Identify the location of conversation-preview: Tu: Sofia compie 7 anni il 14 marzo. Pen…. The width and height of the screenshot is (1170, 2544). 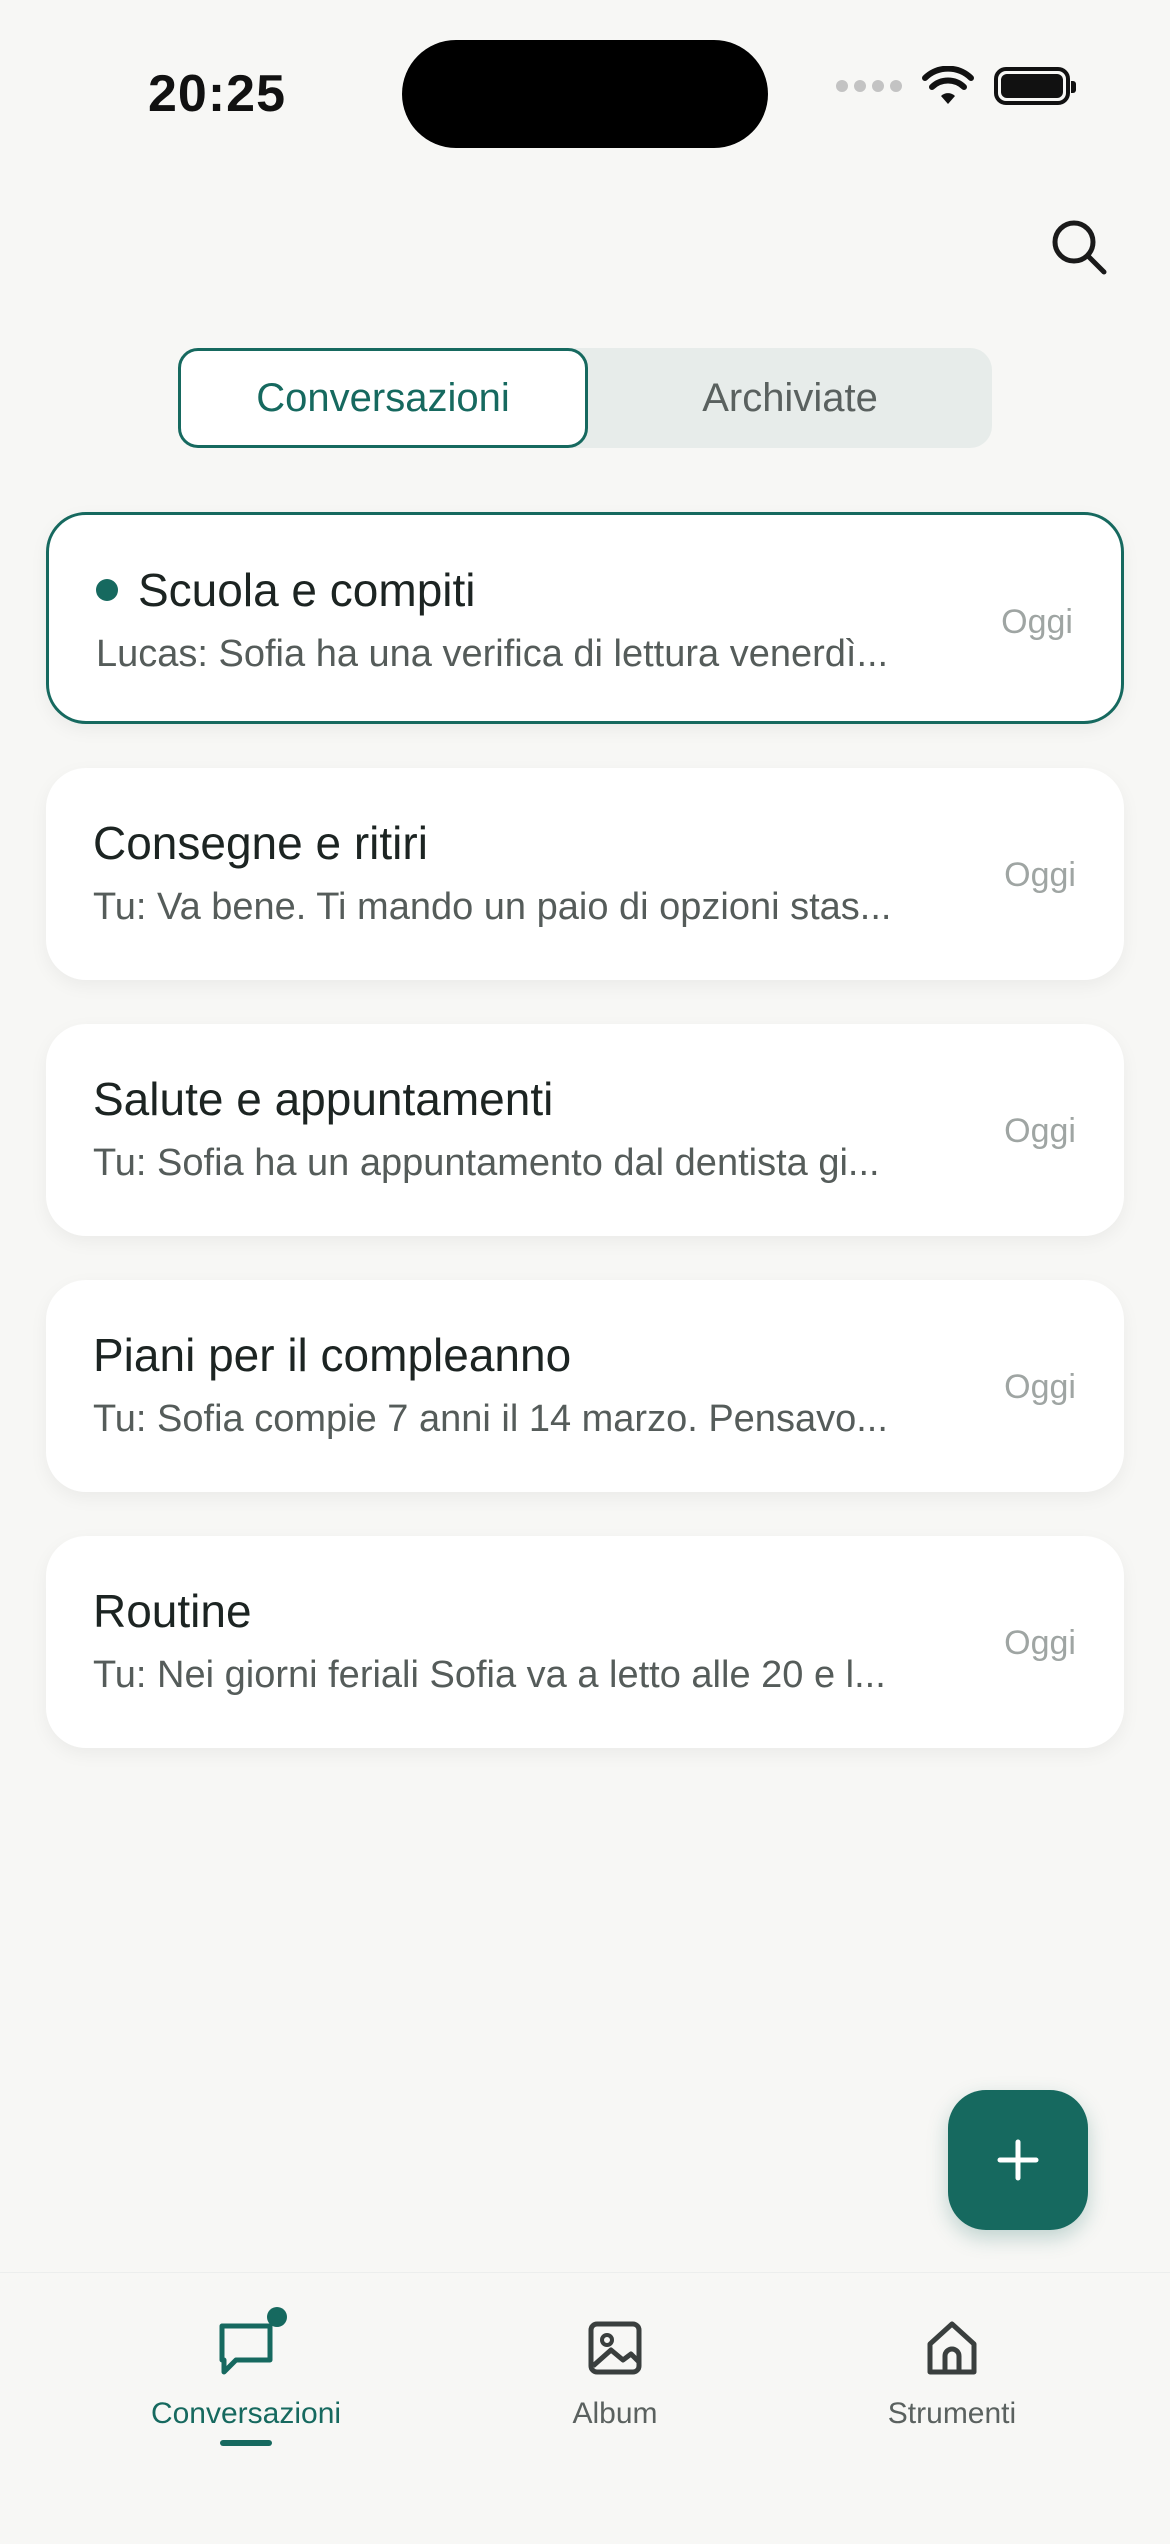
(490, 1419).